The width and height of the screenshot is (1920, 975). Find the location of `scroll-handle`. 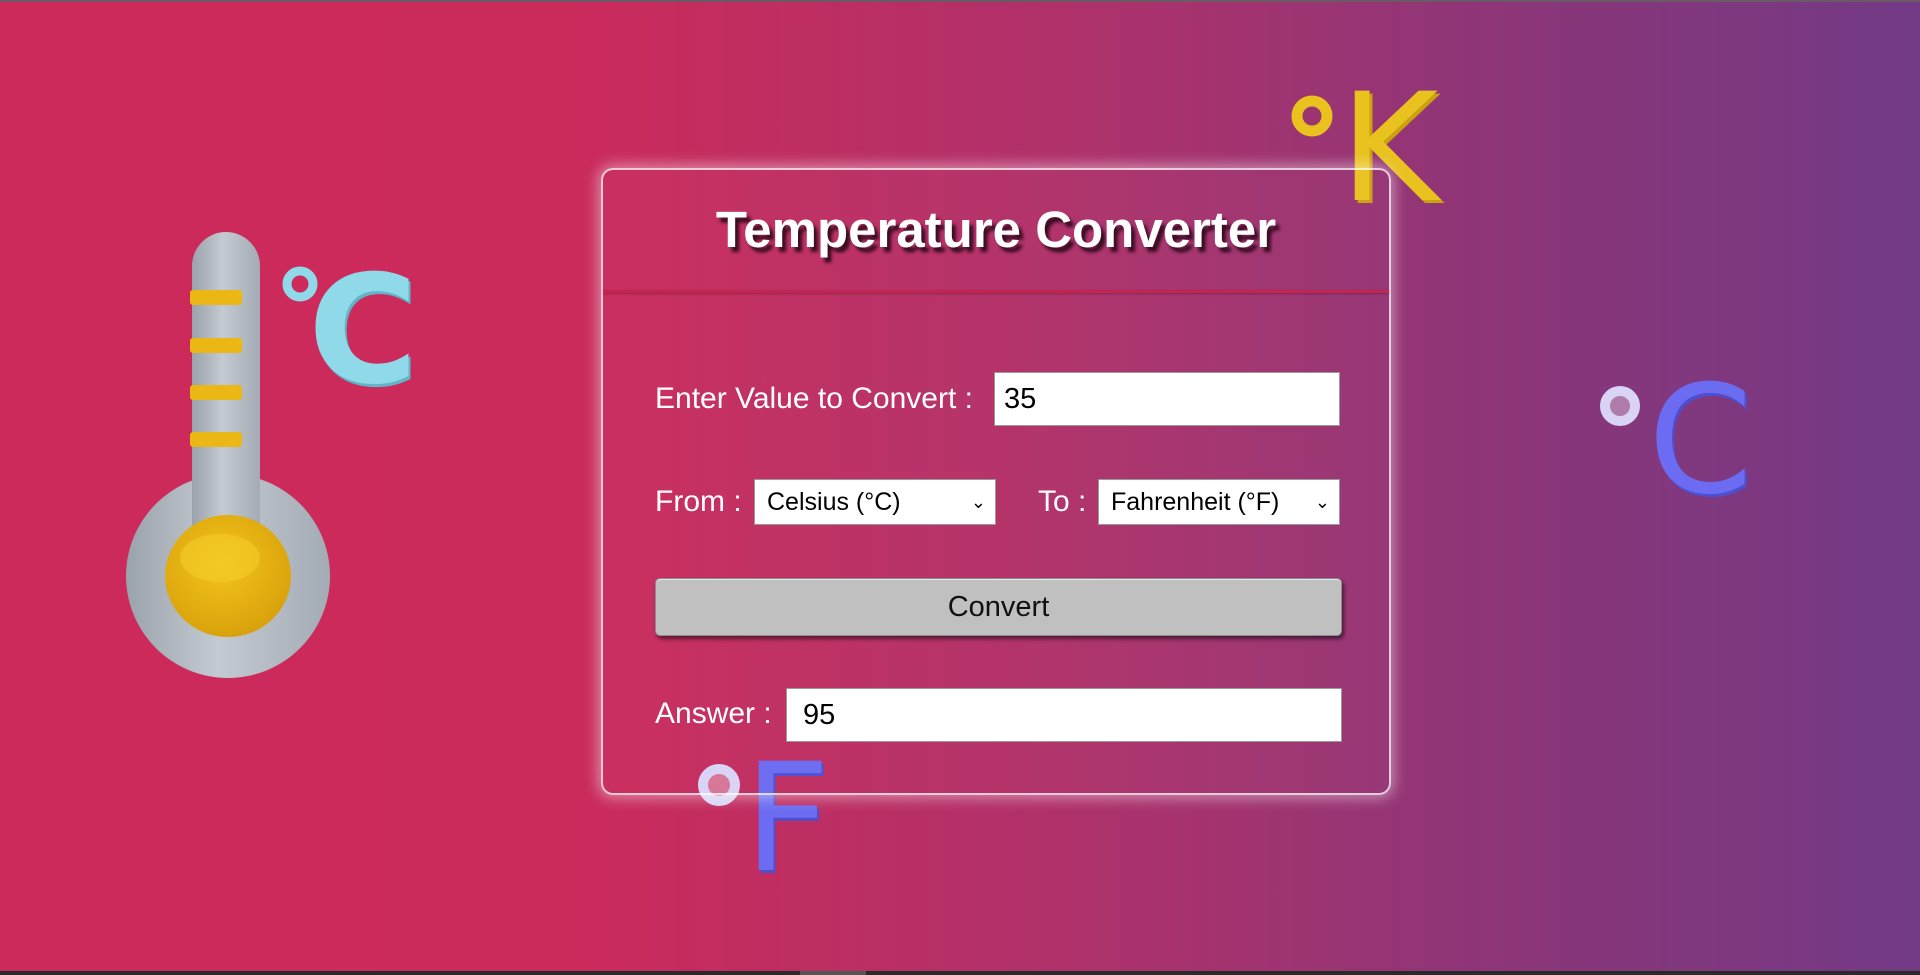

scroll-handle is located at coordinates (833, 973).